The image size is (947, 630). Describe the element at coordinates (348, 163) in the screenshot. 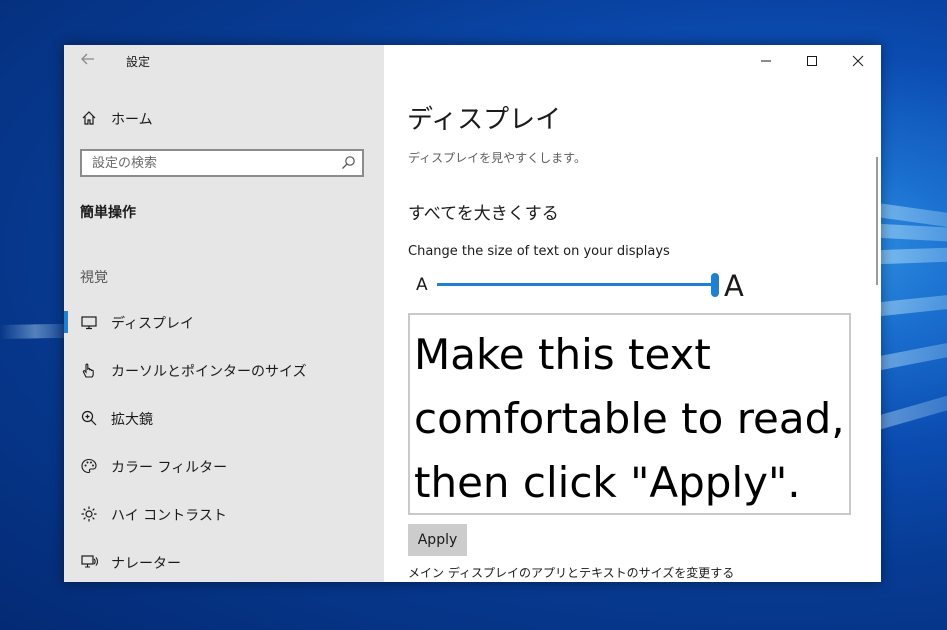

I see `search-icon` at that location.